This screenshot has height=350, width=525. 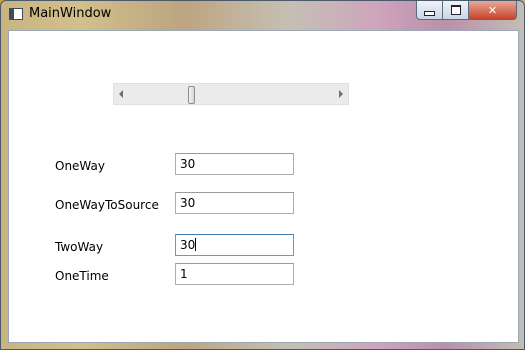 What do you see at coordinates (234, 274) in the screenshot?
I see `onetime-field: 1` at bounding box center [234, 274].